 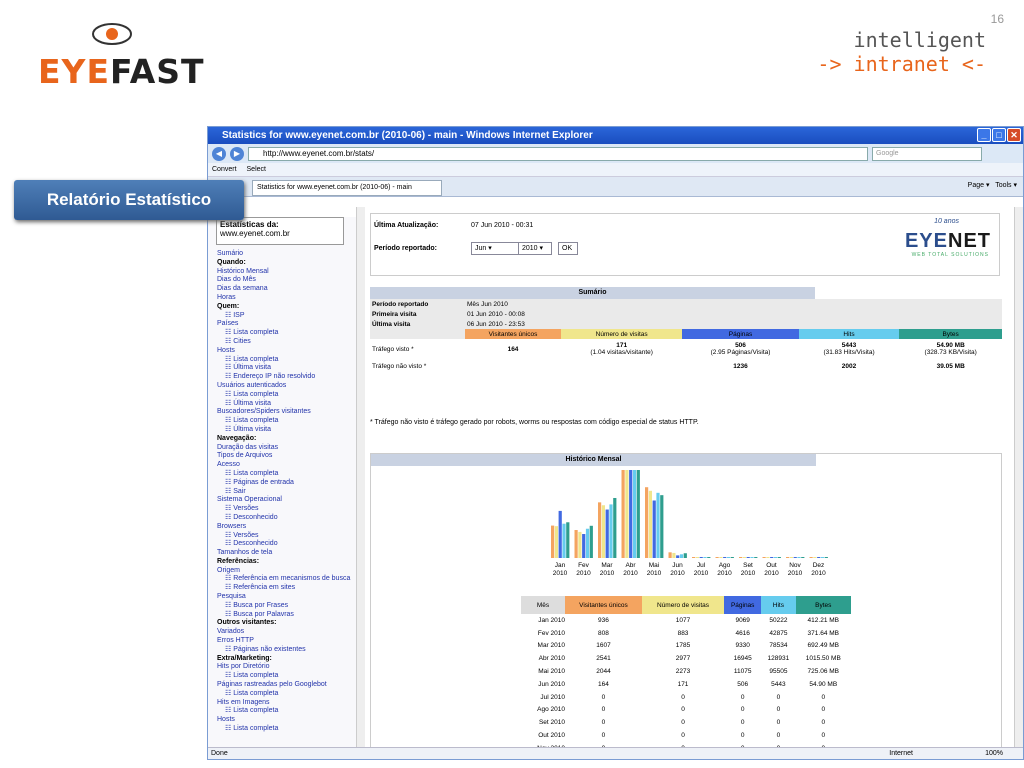 What do you see at coordinates (999, 135) in the screenshot?
I see `maximize-button: □` at bounding box center [999, 135].